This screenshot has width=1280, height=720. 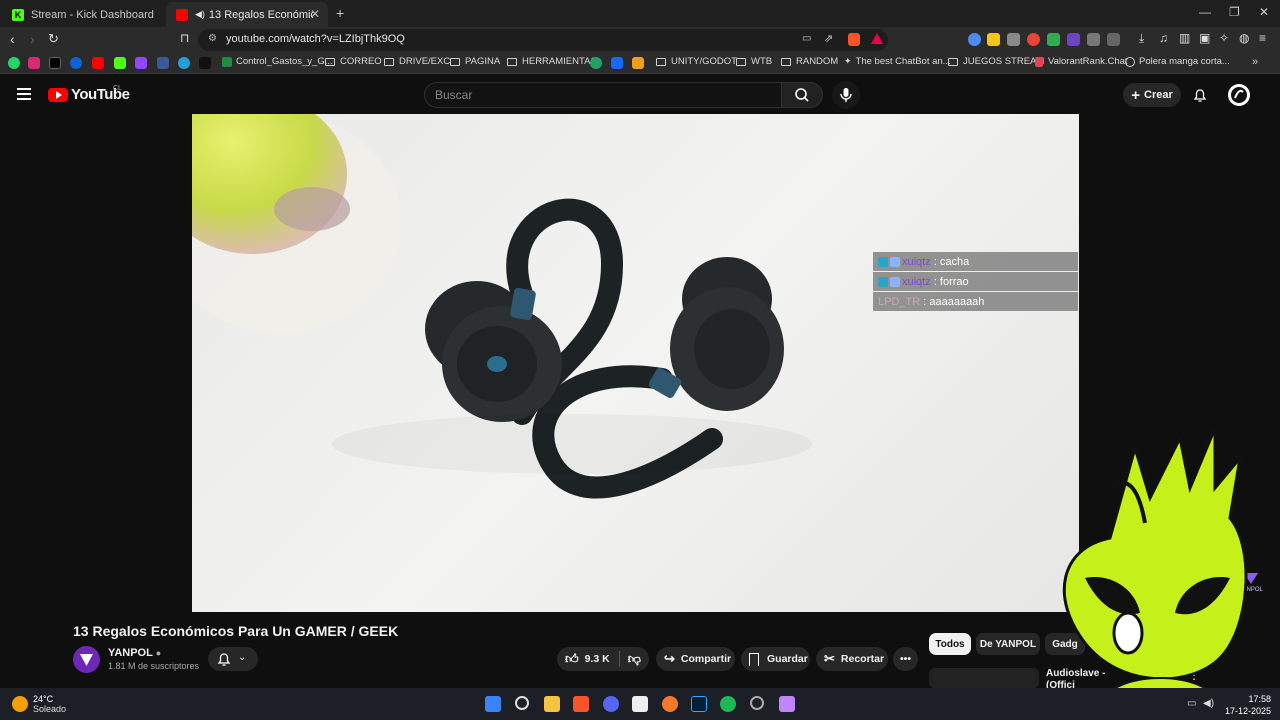 I want to click on sun-icon, so click(x=20, y=704).